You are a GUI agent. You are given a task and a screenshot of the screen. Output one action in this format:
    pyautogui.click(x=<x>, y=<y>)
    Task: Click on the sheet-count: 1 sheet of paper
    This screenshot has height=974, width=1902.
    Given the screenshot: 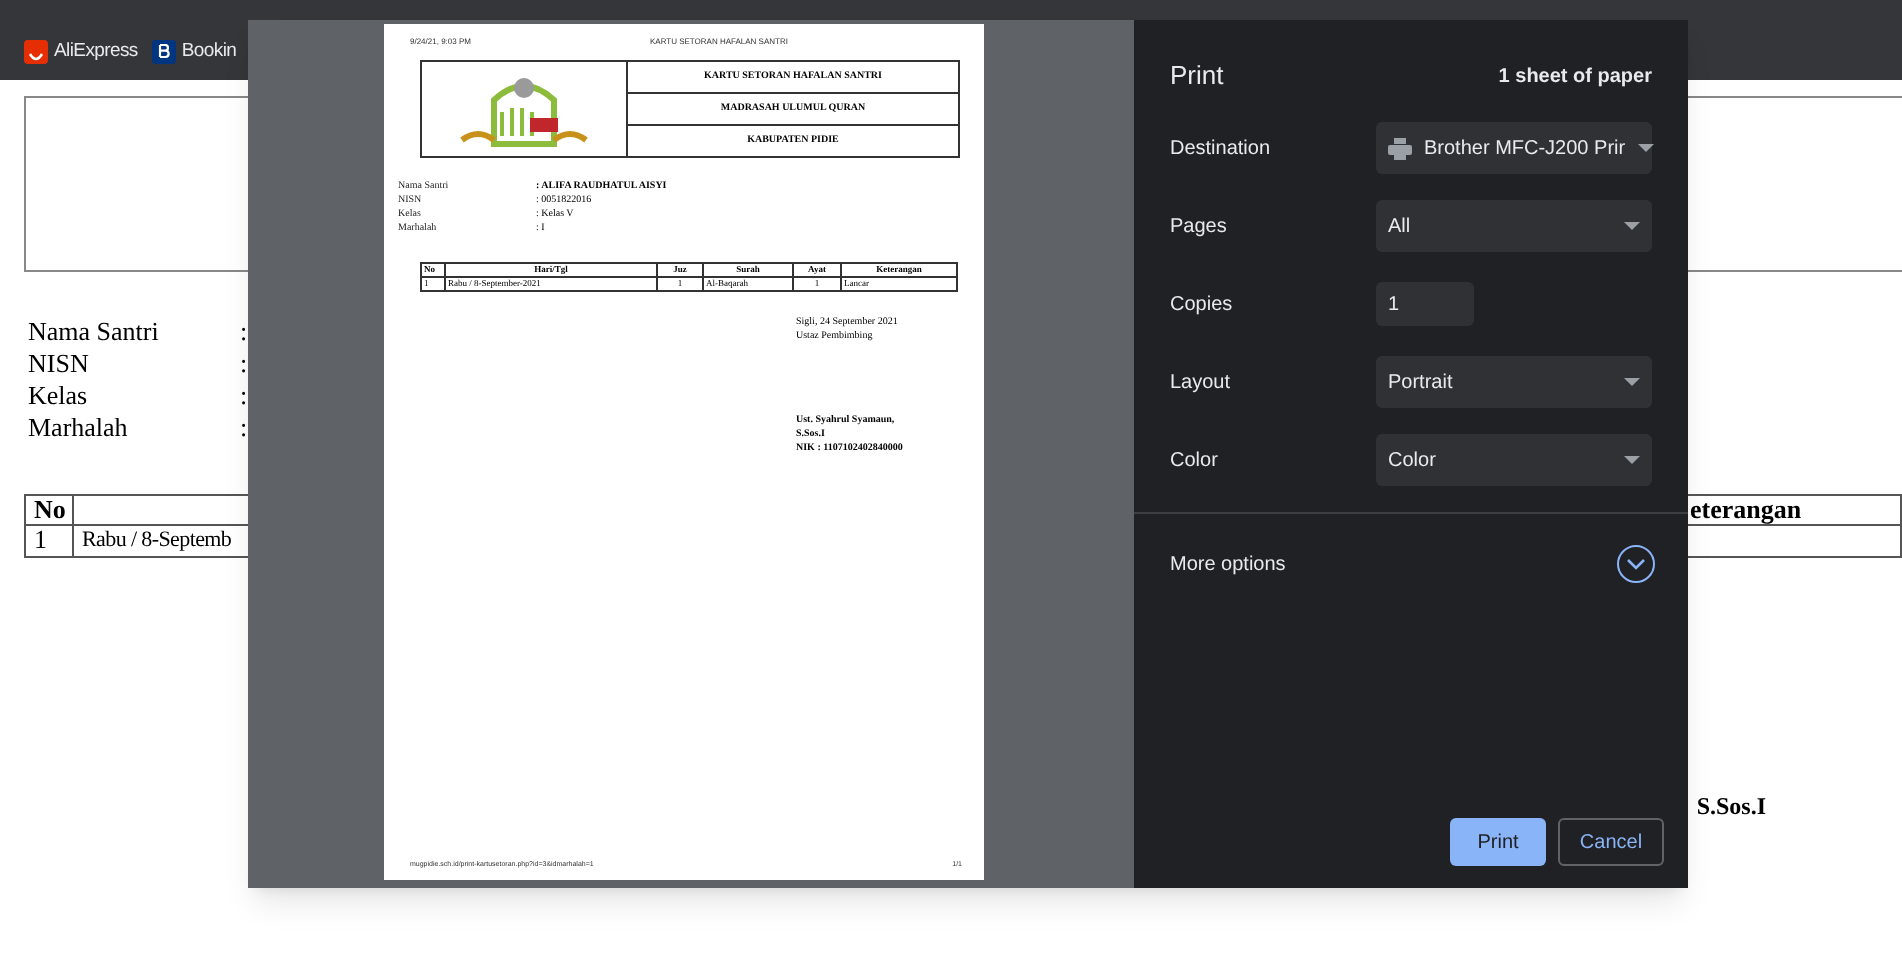 What is the action you would take?
    pyautogui.click(x=1575, y=77)
    